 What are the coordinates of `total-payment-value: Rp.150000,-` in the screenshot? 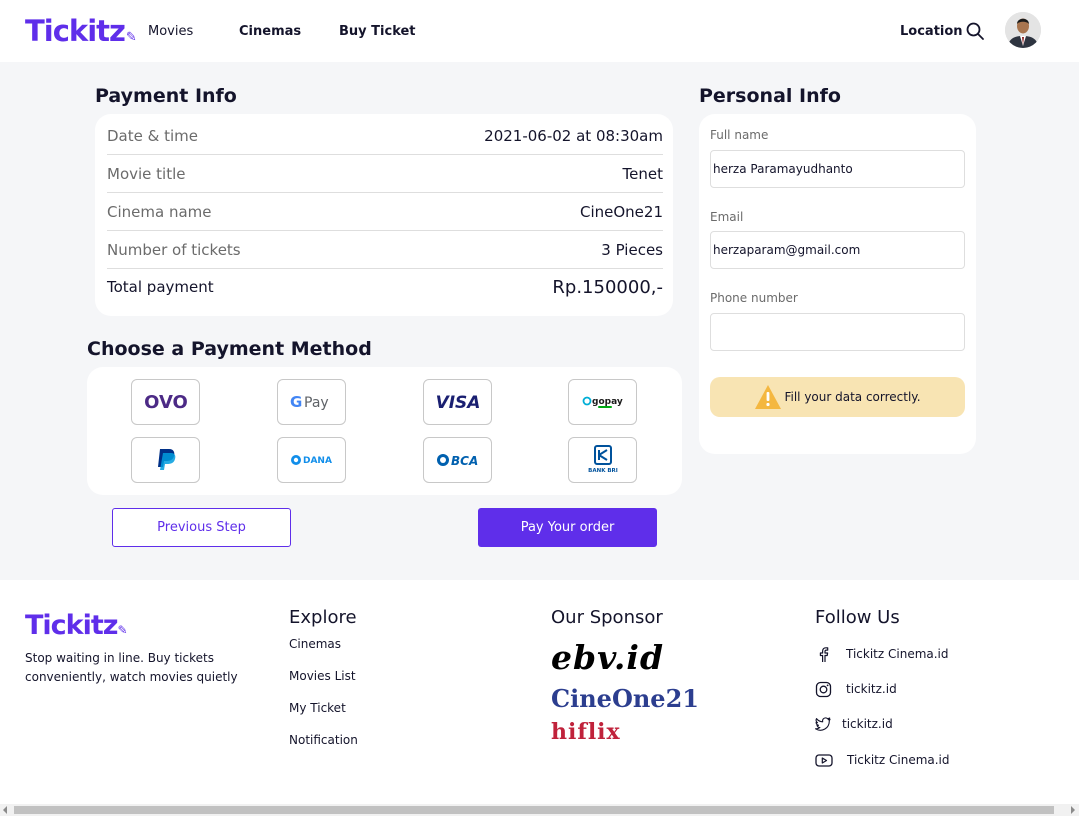 It's located at (607, 287).